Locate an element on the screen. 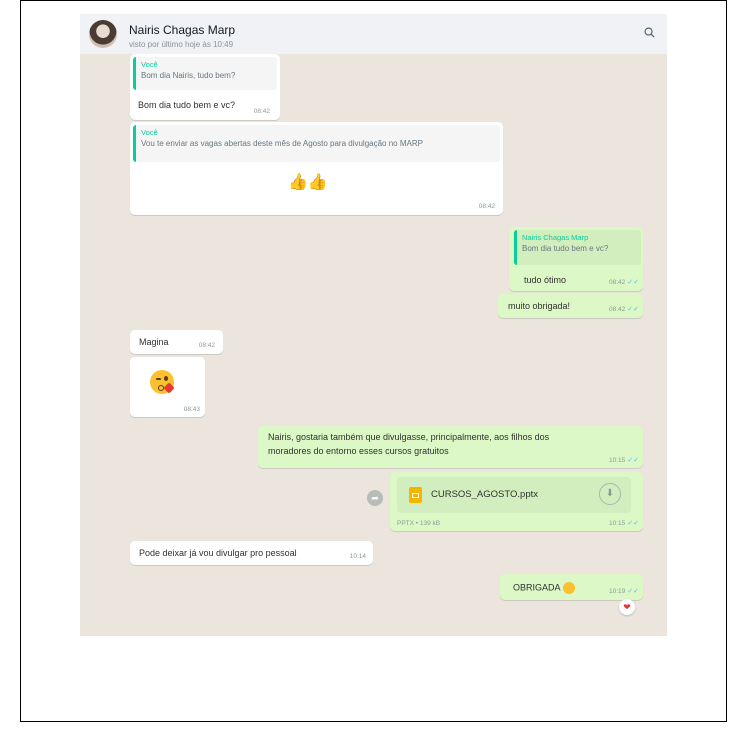 Image resolution: width=737 pixels, height=736 pixels. file-attachment: CURSOS_AGOSTO.pptx ⬇ is located at coordinates (514, 495).